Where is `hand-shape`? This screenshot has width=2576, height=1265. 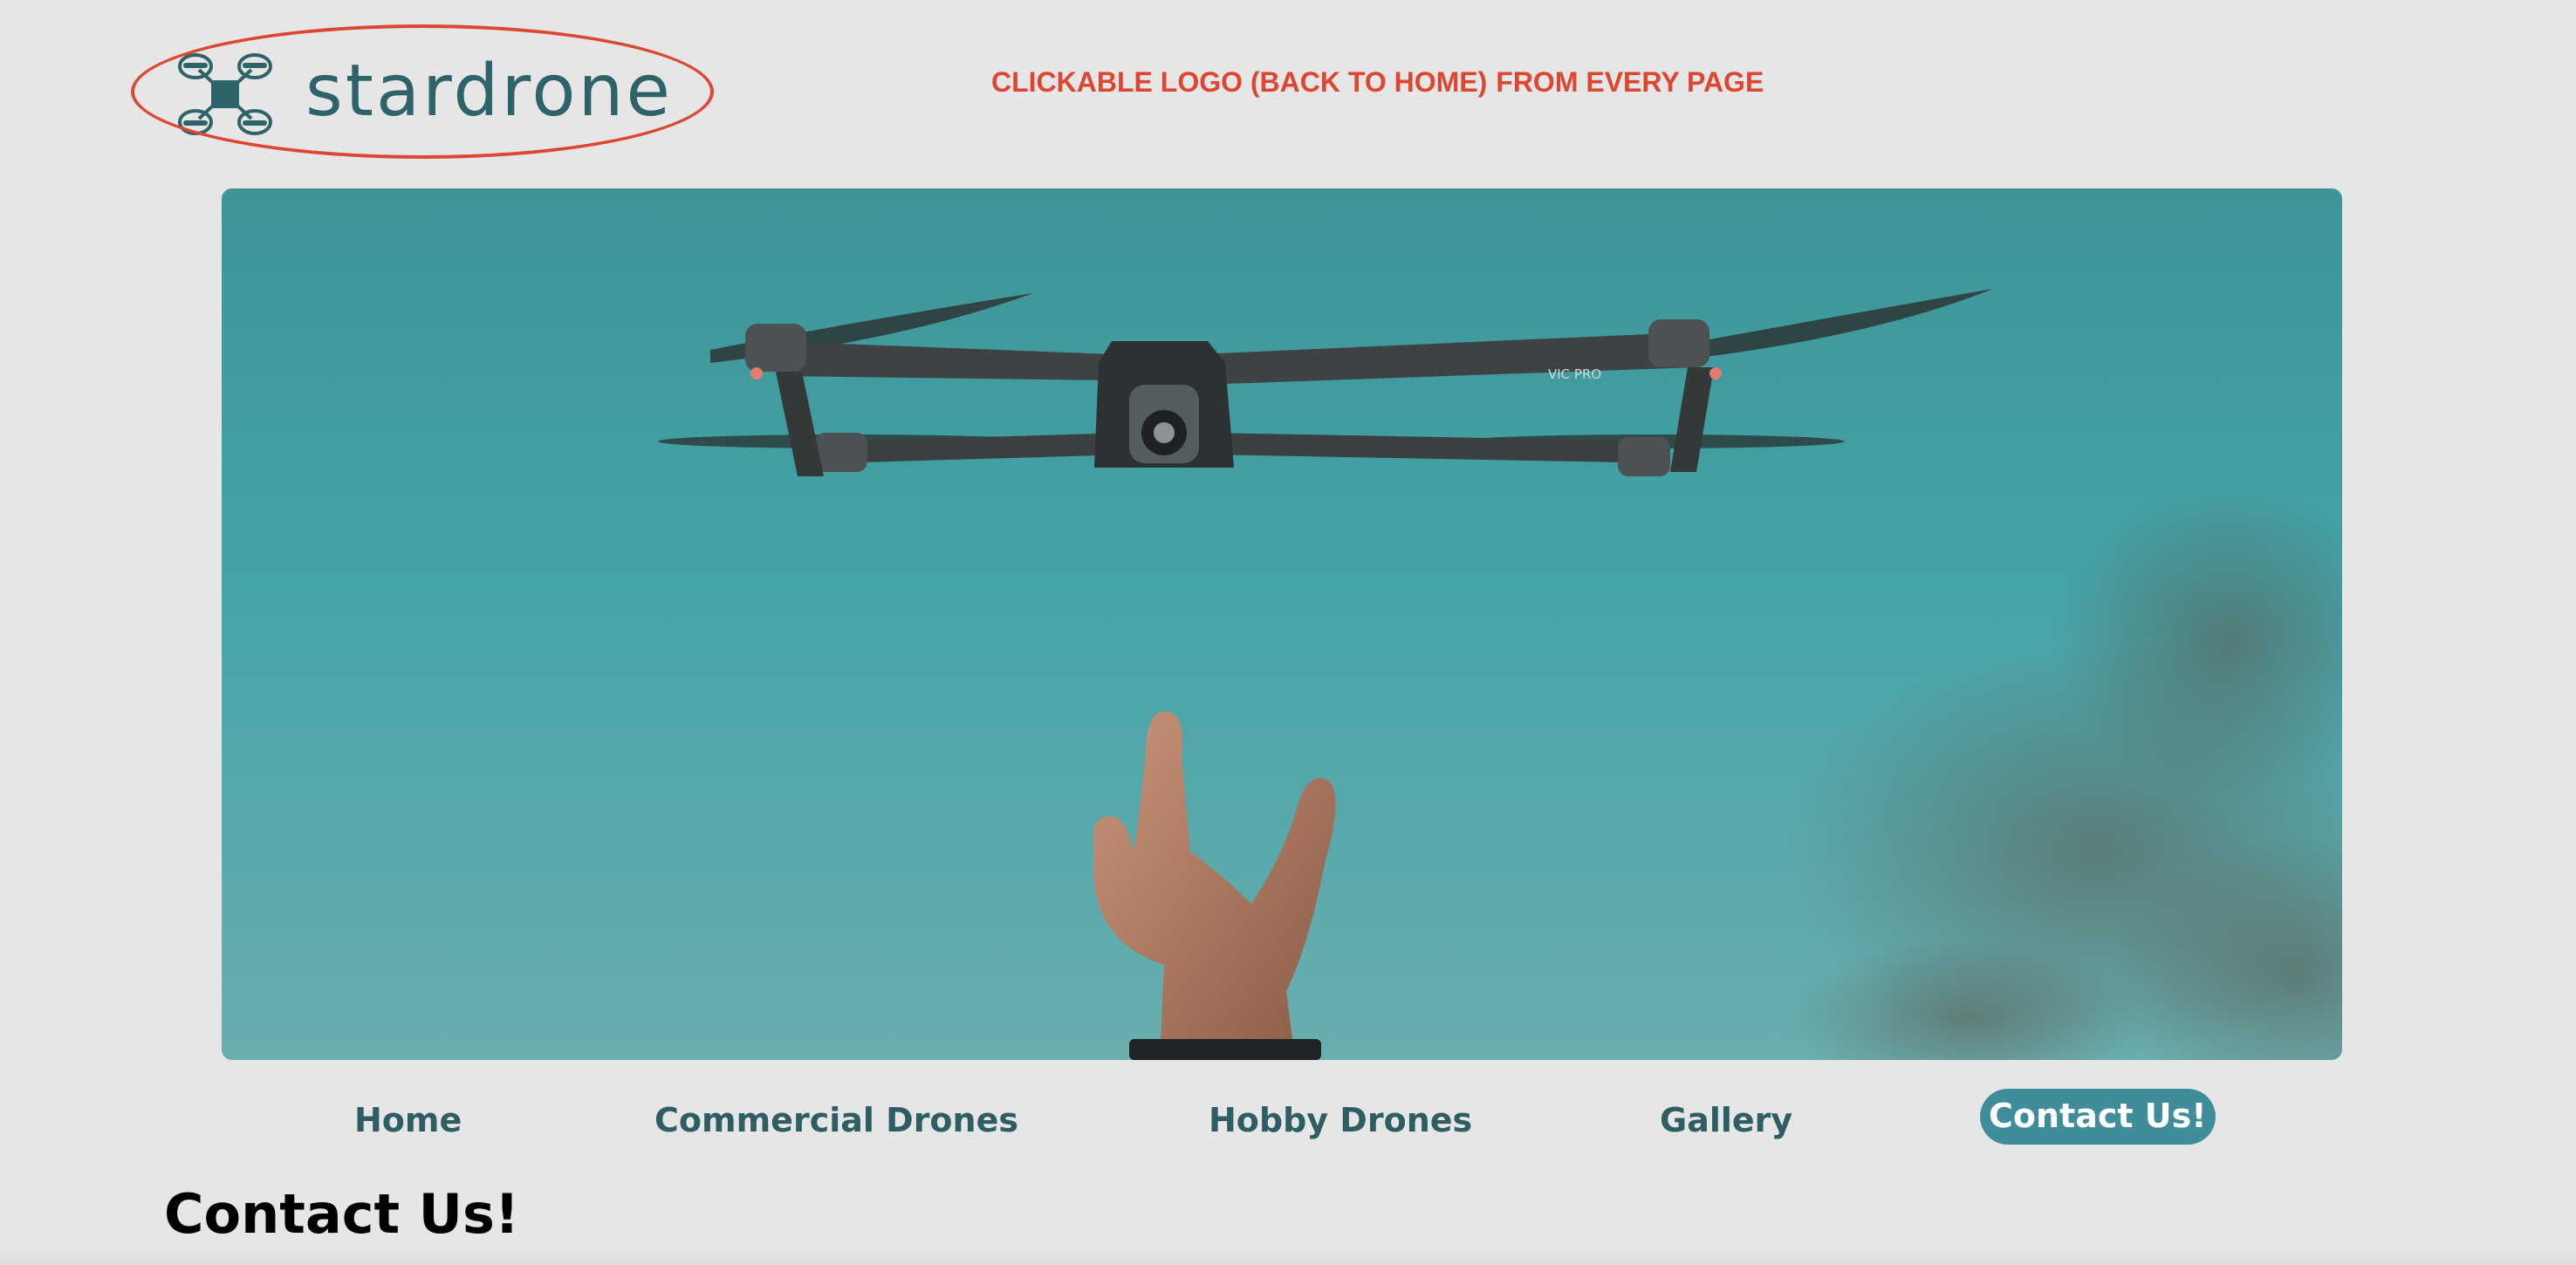
hand-shape is located at coordinates (1215, 885).